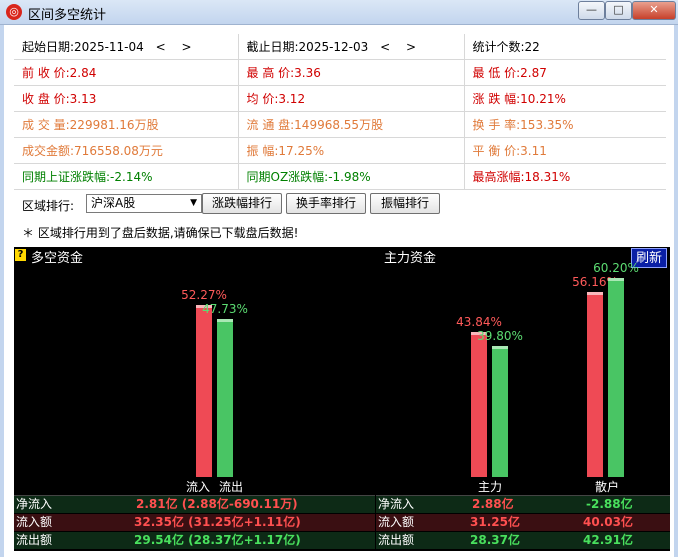  I want to click on region-select: 沪深A股 ▼, so click(144, 203).